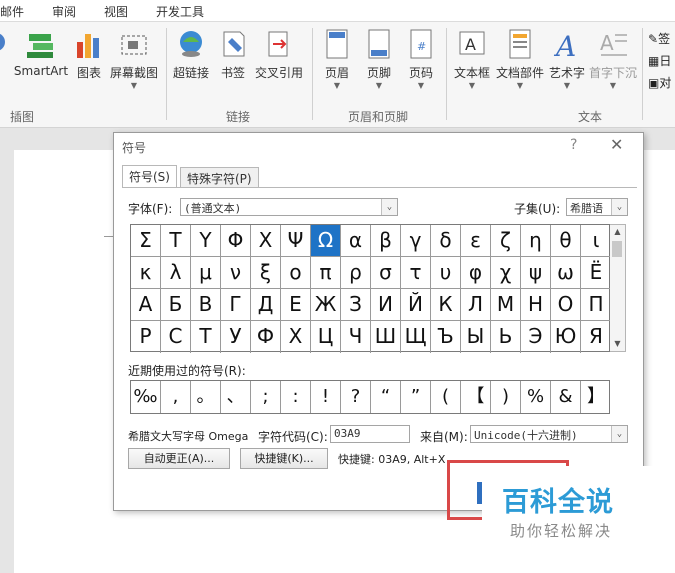 The width and height of the screenshot is (675, 573). I want to click on symbol-cell: Ы, so click(476, 337).